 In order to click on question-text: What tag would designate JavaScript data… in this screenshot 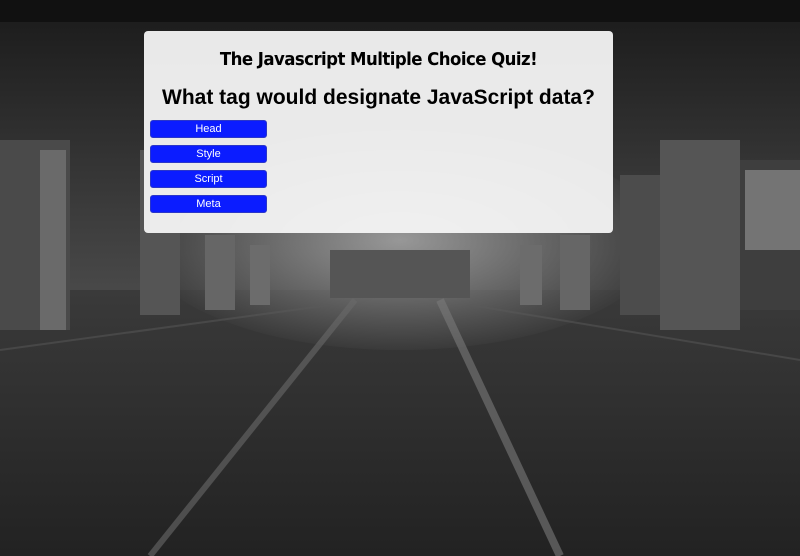, I will do `click(378, 97)`.